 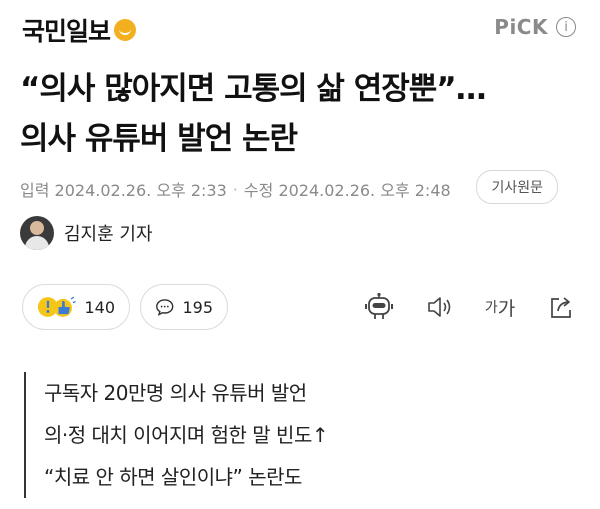 What do you see at coordinates (500, 307) in the screenshot?
I see `font-size-button: 가가` at bounding box center [500, 307].